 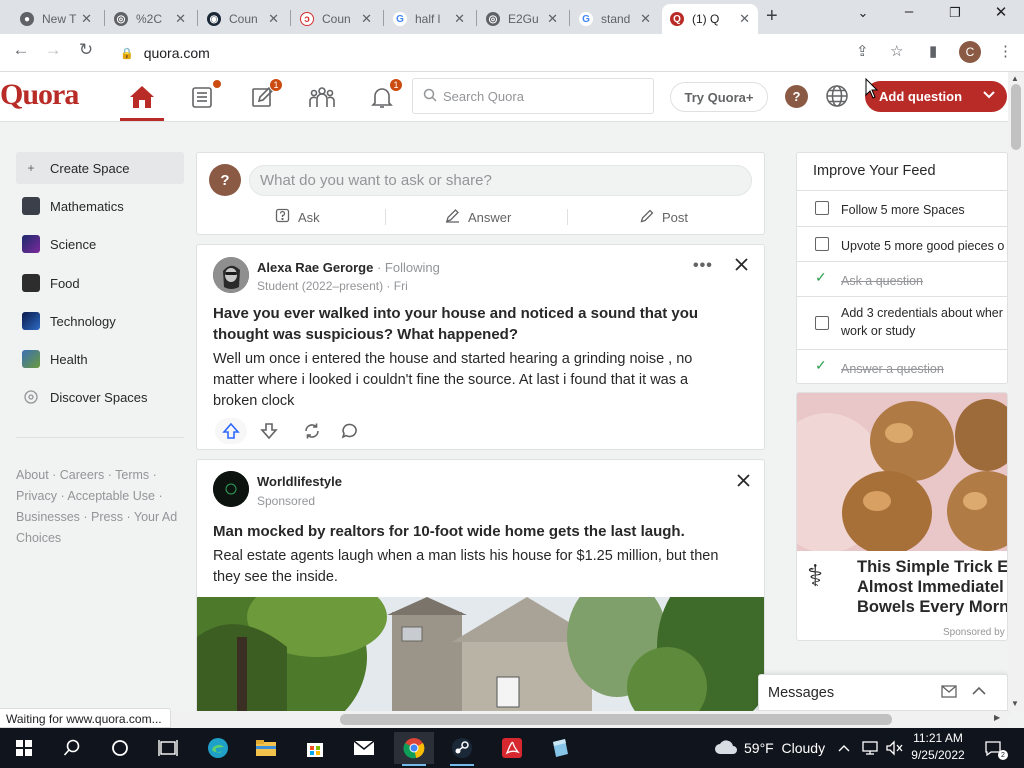 I want to click on comment-icon, so click(x=350, y=431).